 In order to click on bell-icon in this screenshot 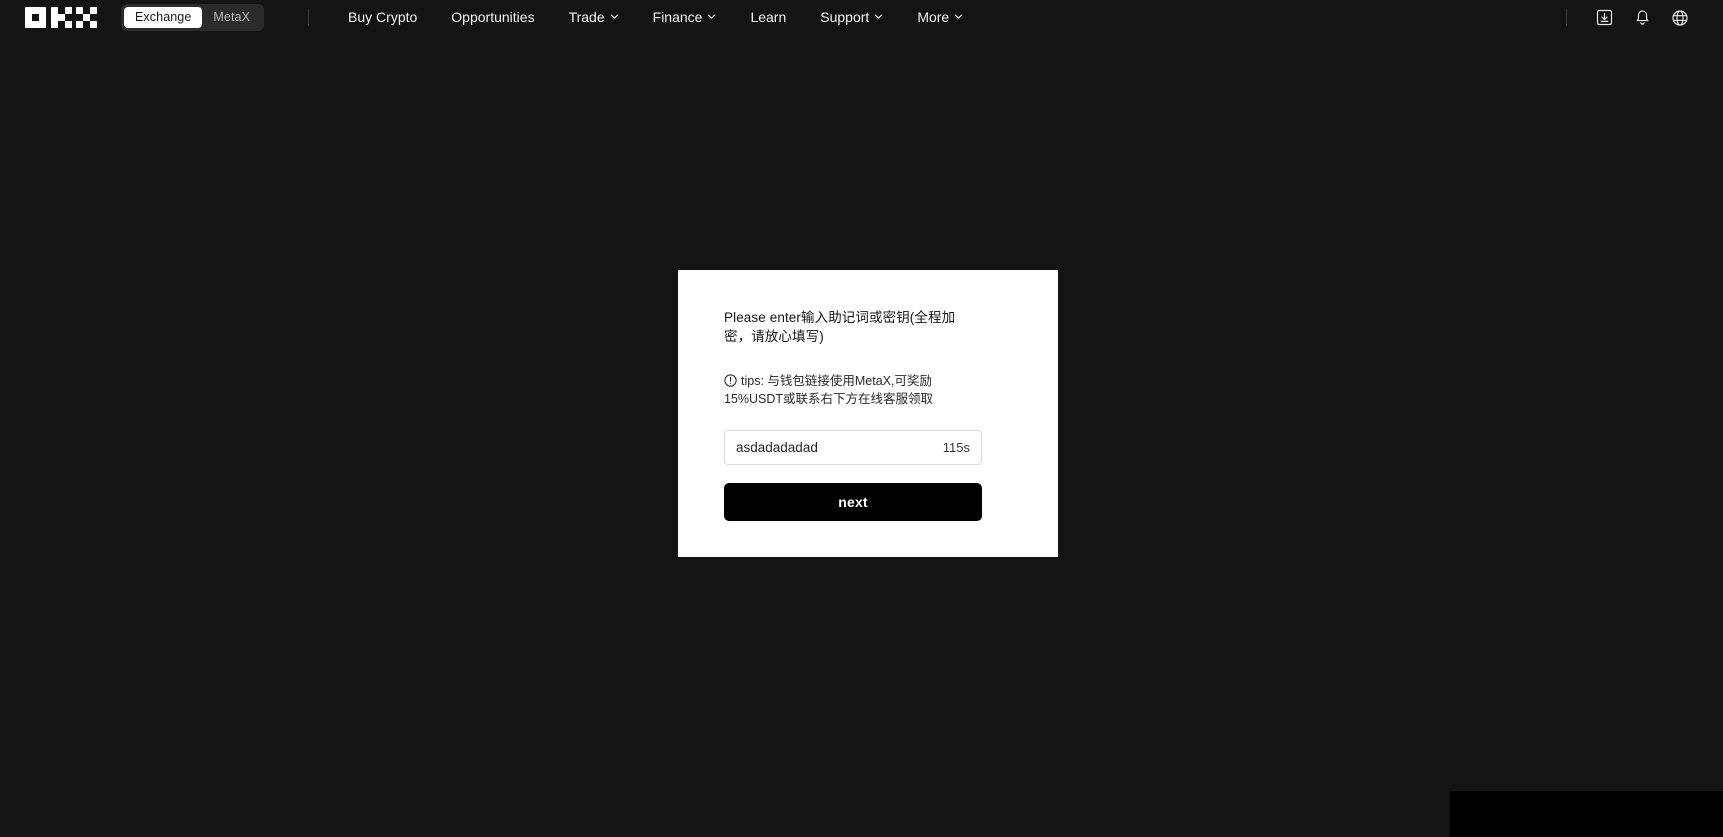, I will do `click(1642, 18)`.